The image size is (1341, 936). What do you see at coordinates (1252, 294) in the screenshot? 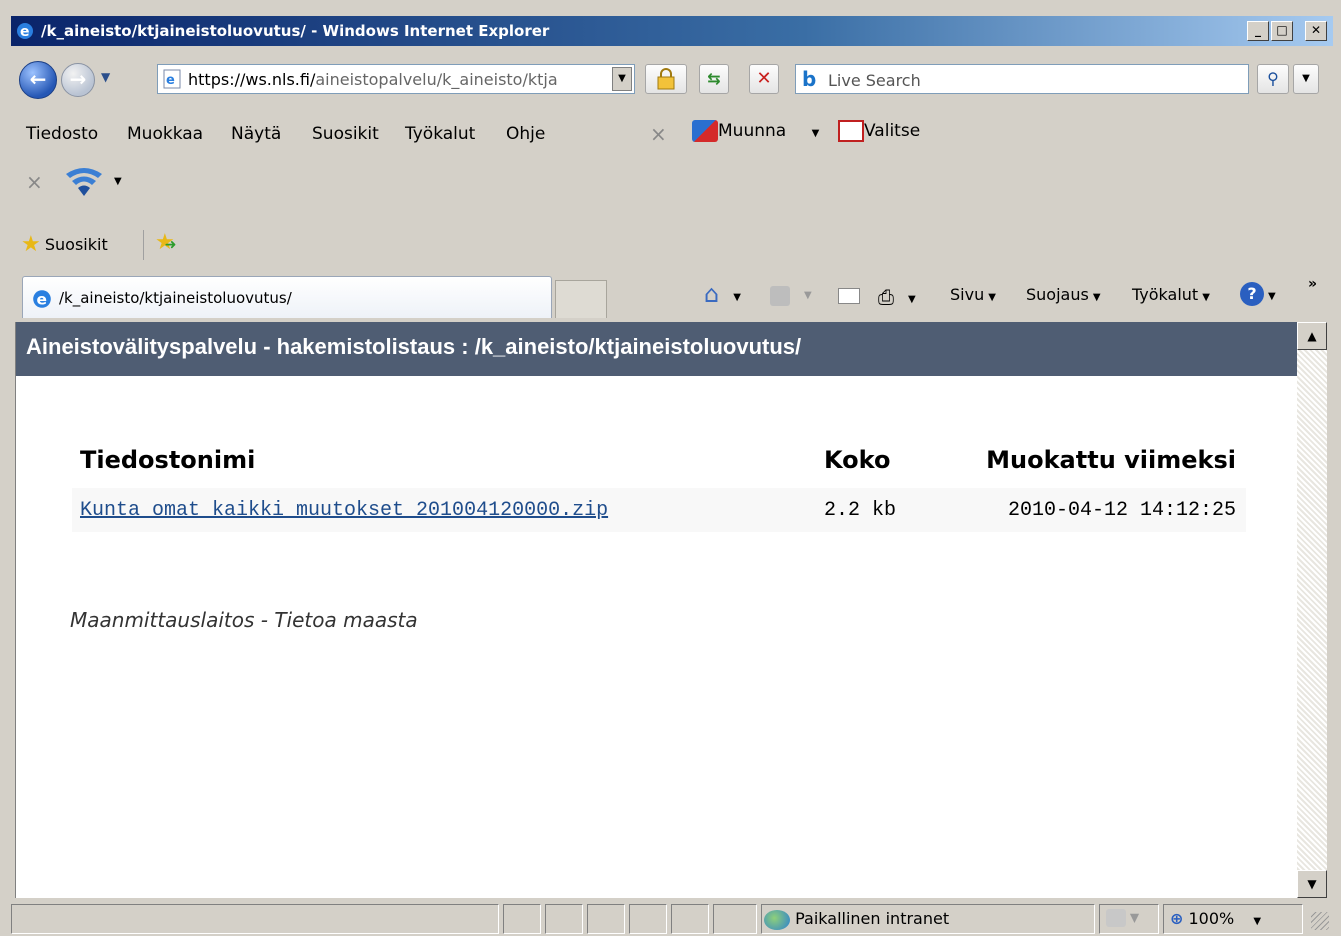
I see `help-icon: ?` at bounding box center [1252, 294].